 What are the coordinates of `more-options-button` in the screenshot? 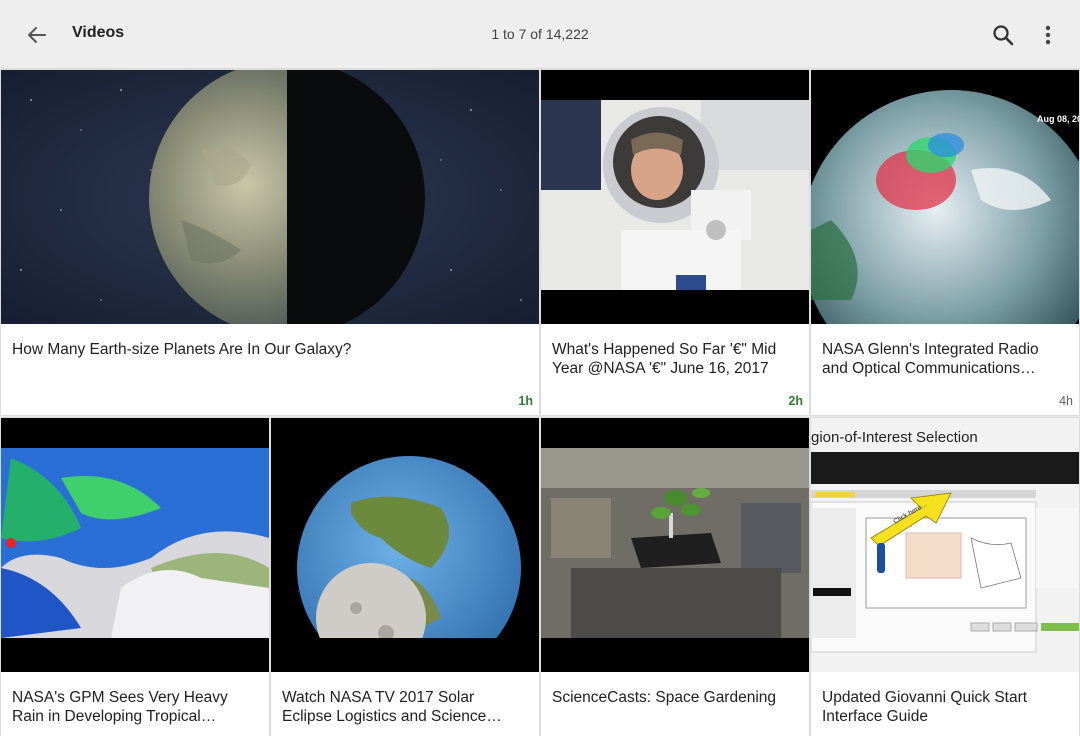 It's located at (1048, 35).